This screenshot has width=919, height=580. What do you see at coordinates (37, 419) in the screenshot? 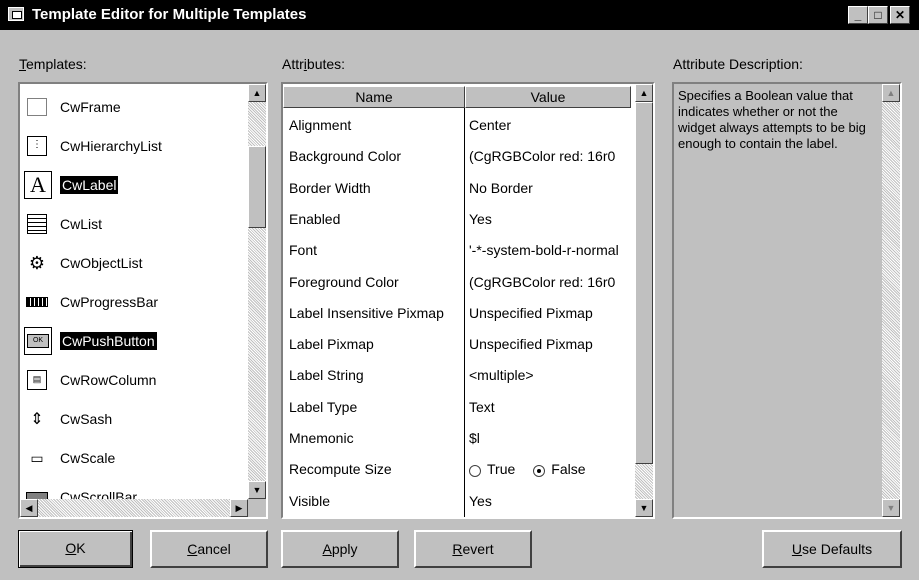
I see `sash-icon: ⇕` at bounding box center [37, 419].